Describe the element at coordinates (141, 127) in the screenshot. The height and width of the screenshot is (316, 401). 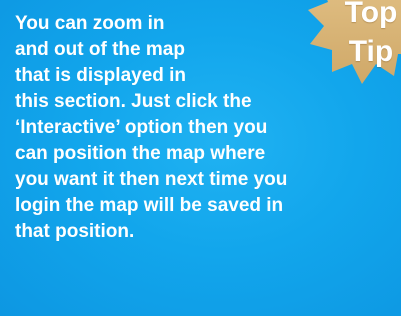
I see `tip-body-line: ‘Interactive’ option then you` at that location.